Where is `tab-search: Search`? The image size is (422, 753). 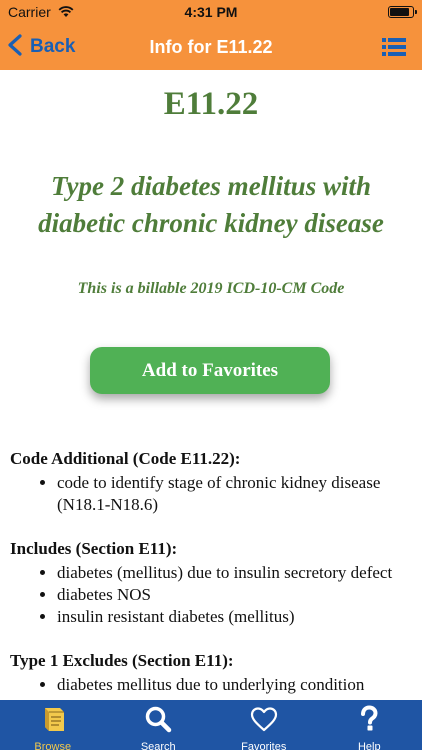
tab-search: Search is located at coordinates (159, 725).